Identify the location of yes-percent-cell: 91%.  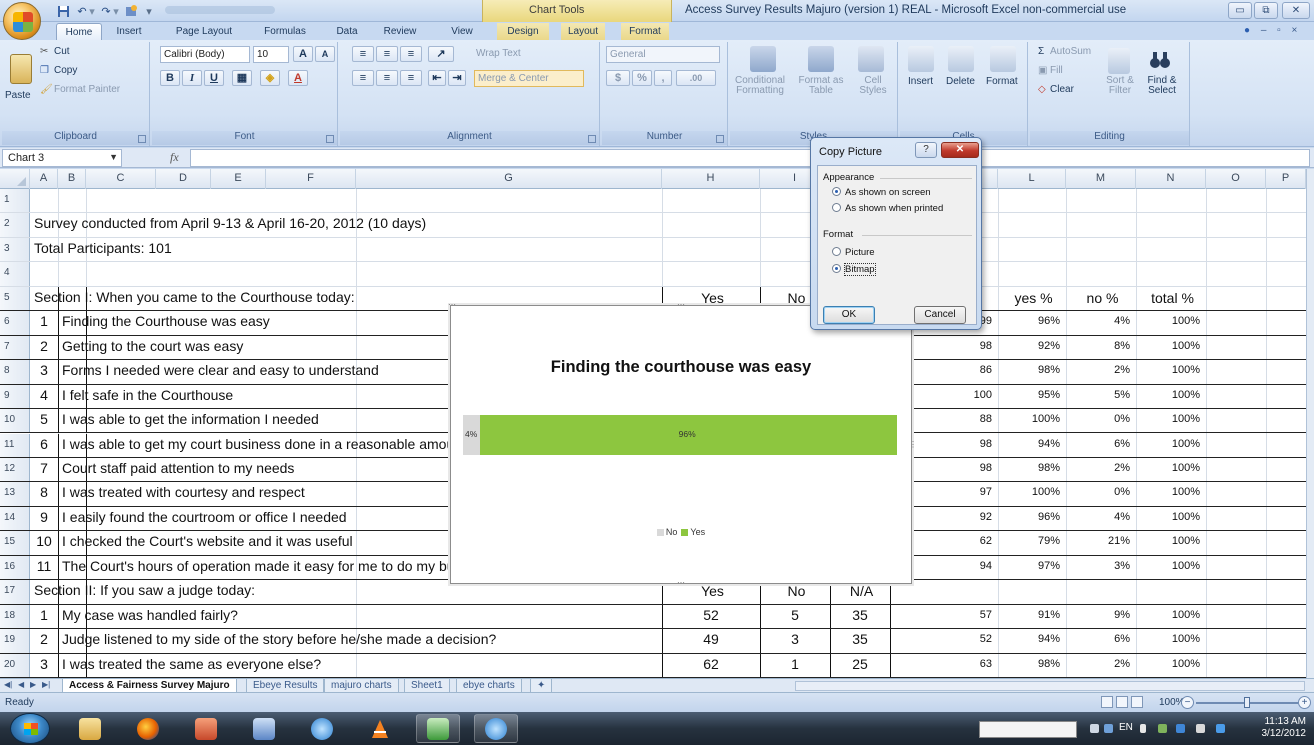
(1032, 616).